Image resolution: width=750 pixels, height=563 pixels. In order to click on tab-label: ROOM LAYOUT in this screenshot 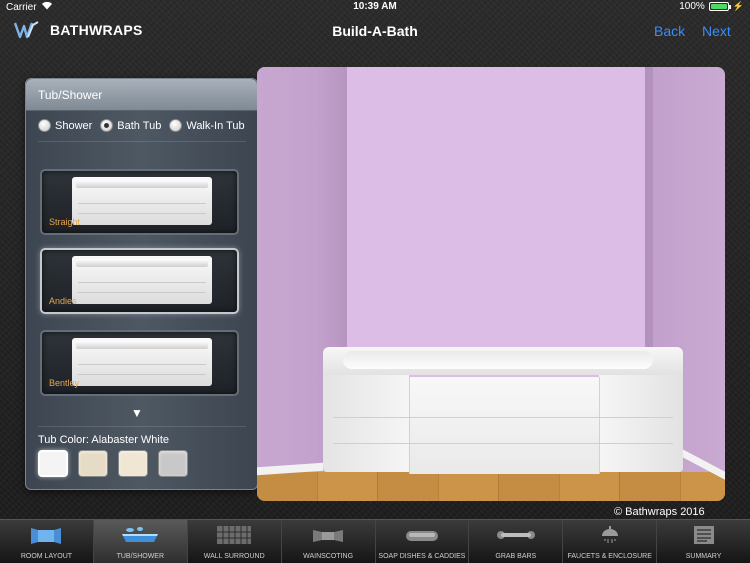, I will do `click(46, 556)`.